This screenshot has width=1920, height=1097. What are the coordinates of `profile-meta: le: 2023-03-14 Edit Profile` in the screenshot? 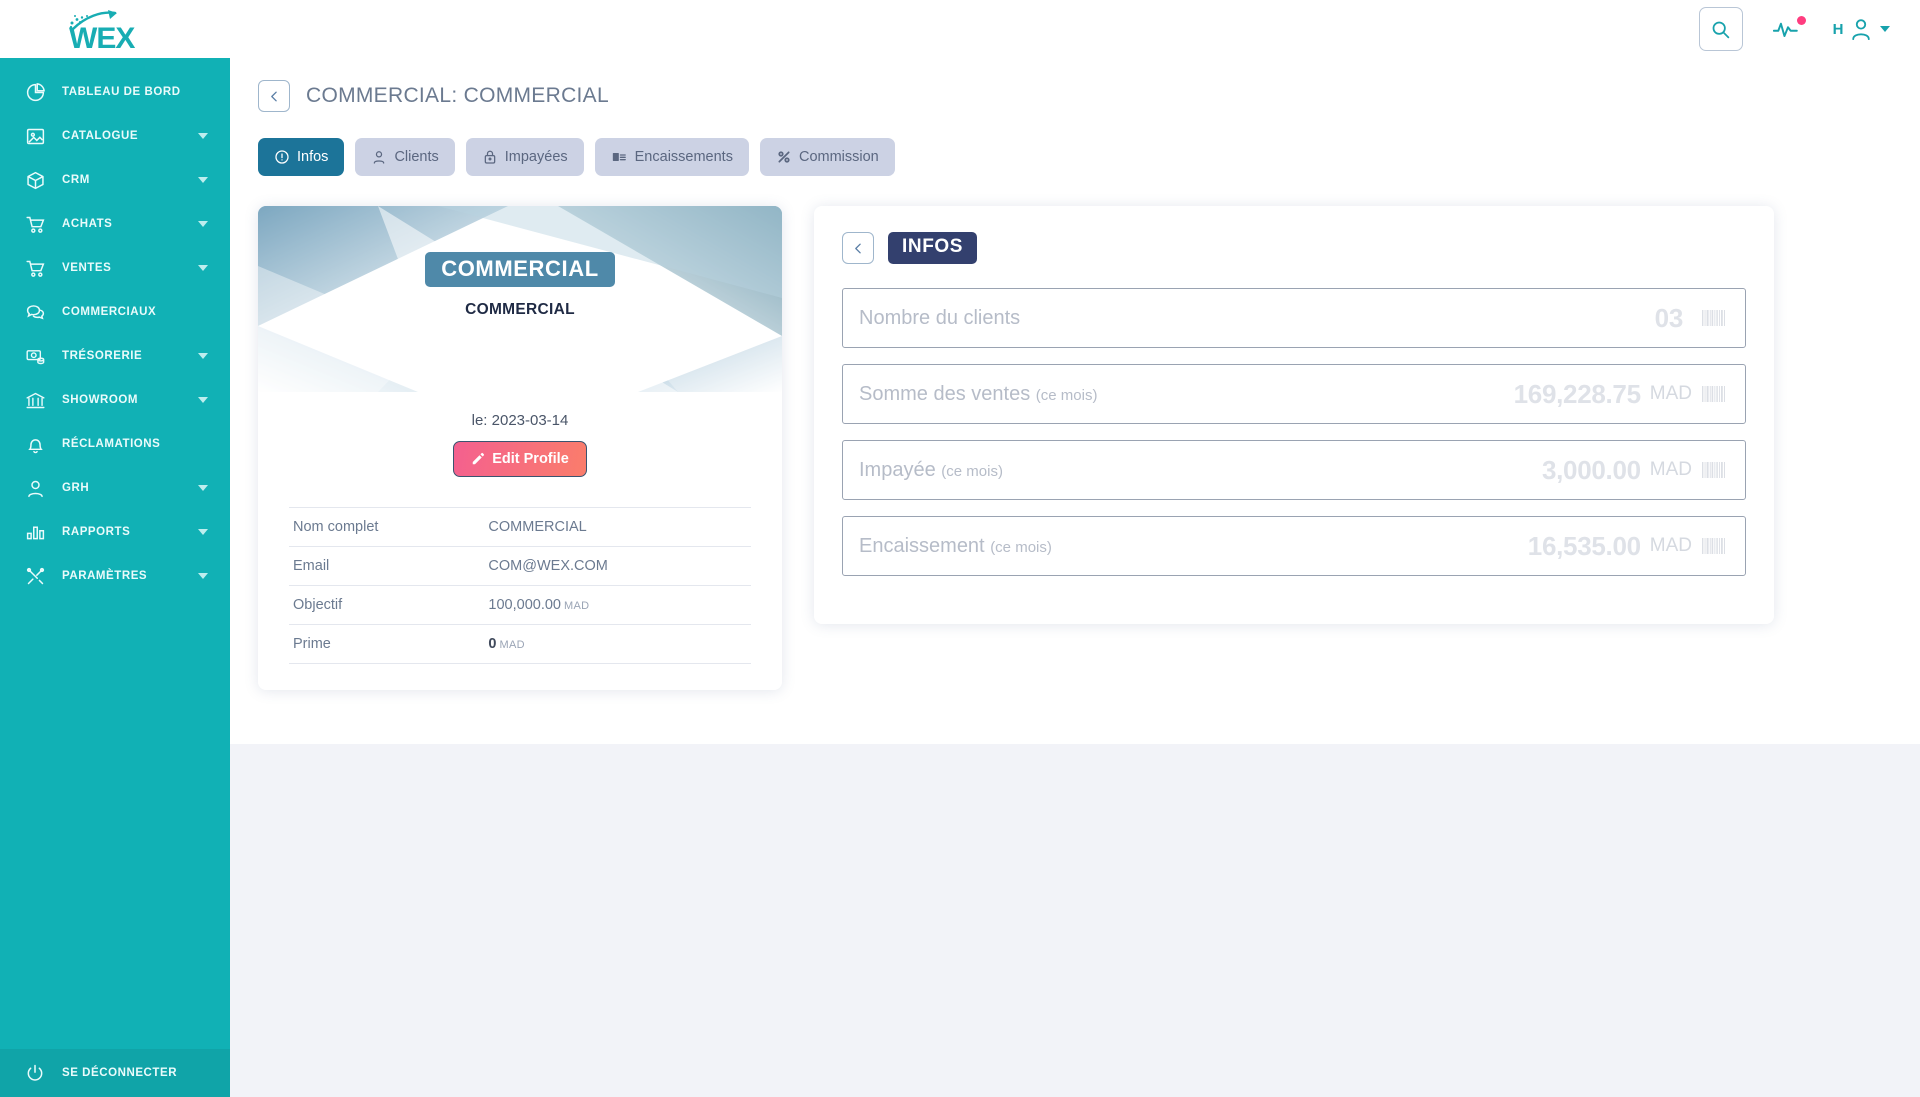 It's located at (520, 444).